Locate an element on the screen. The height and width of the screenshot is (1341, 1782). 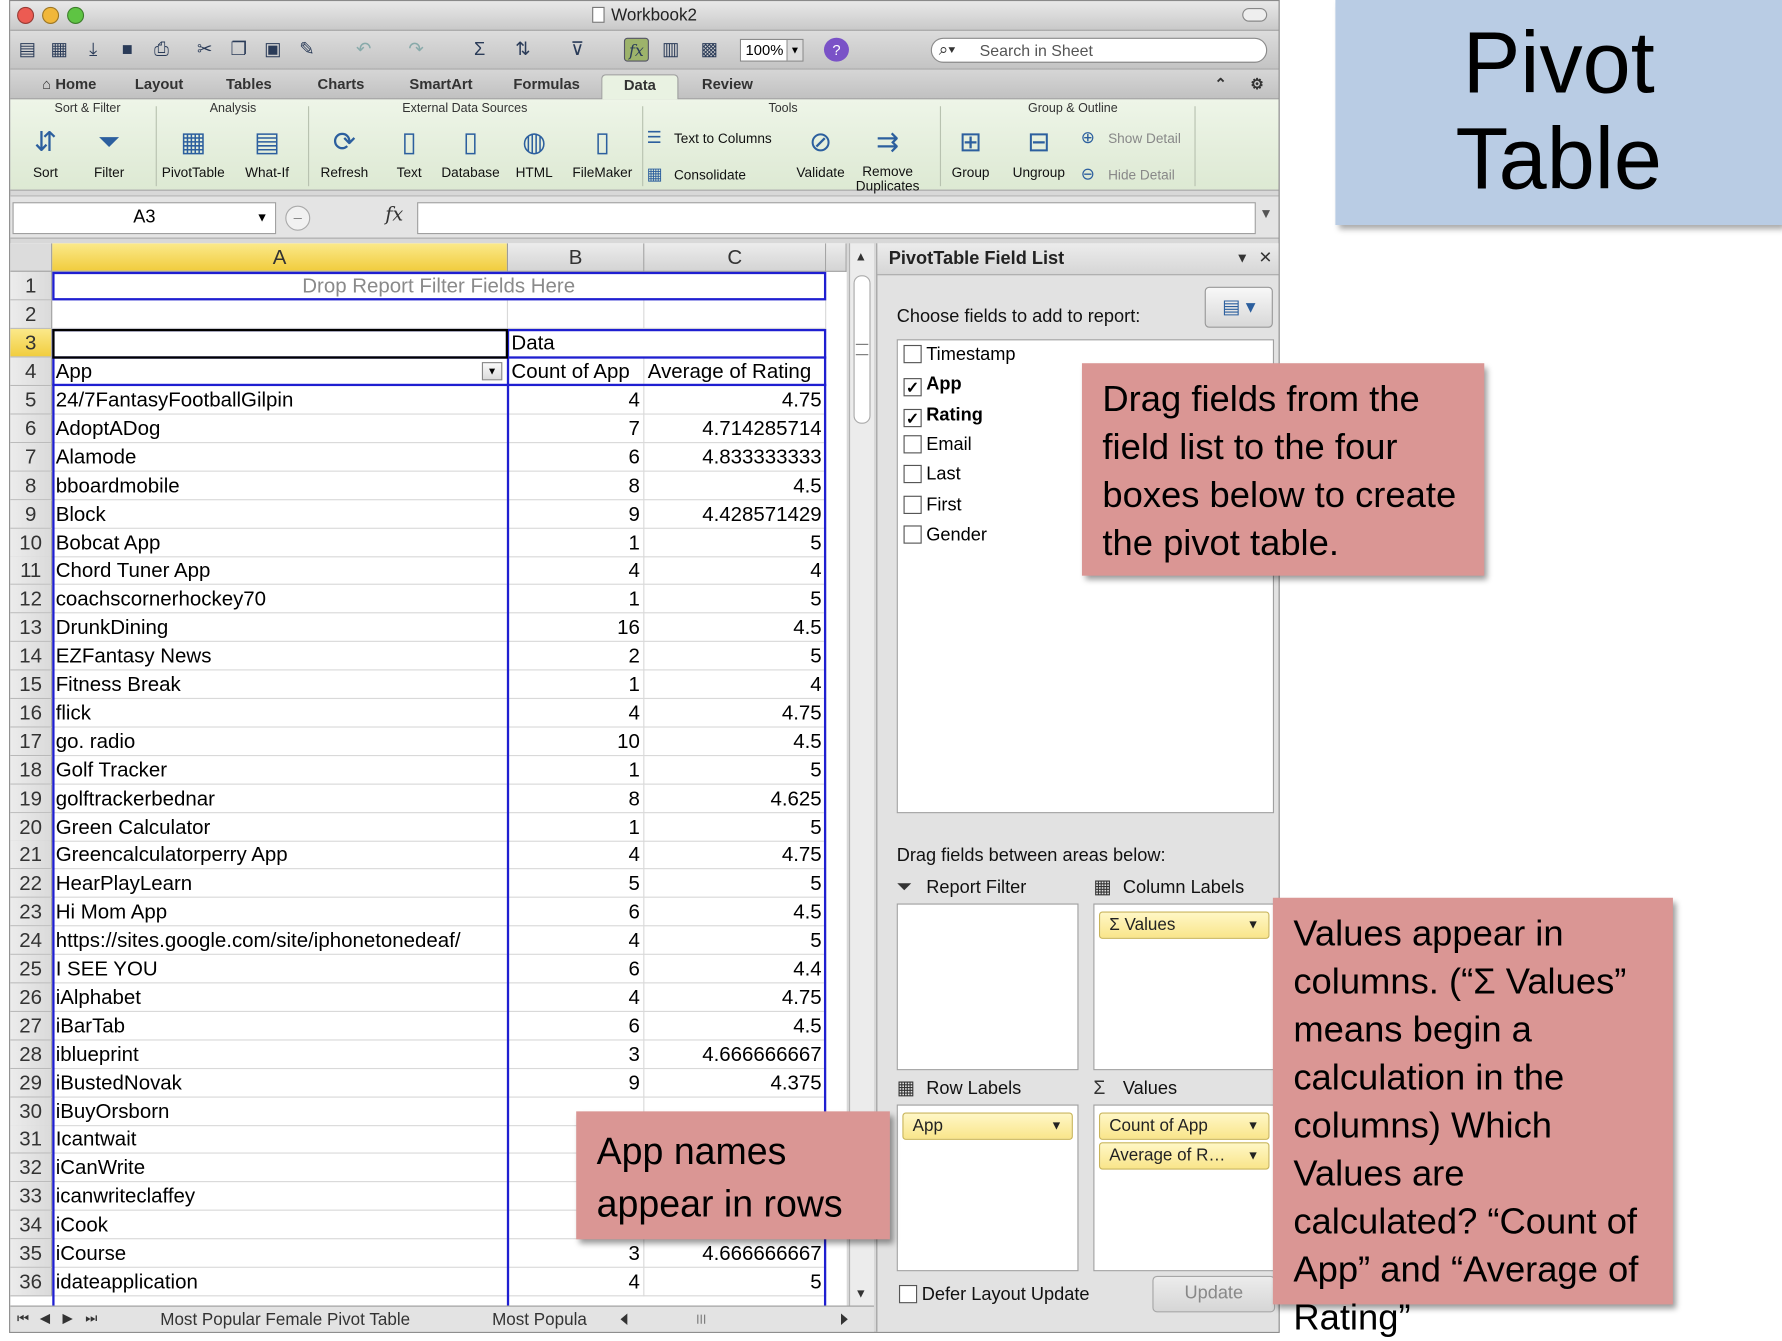
values-area: Count of App ▼ Average of R… ▼ is located at coordinates (1184, 1188).